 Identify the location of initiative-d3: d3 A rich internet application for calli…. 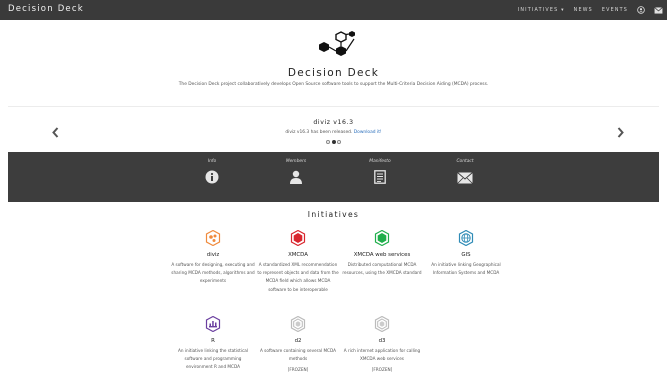
(382, 344).